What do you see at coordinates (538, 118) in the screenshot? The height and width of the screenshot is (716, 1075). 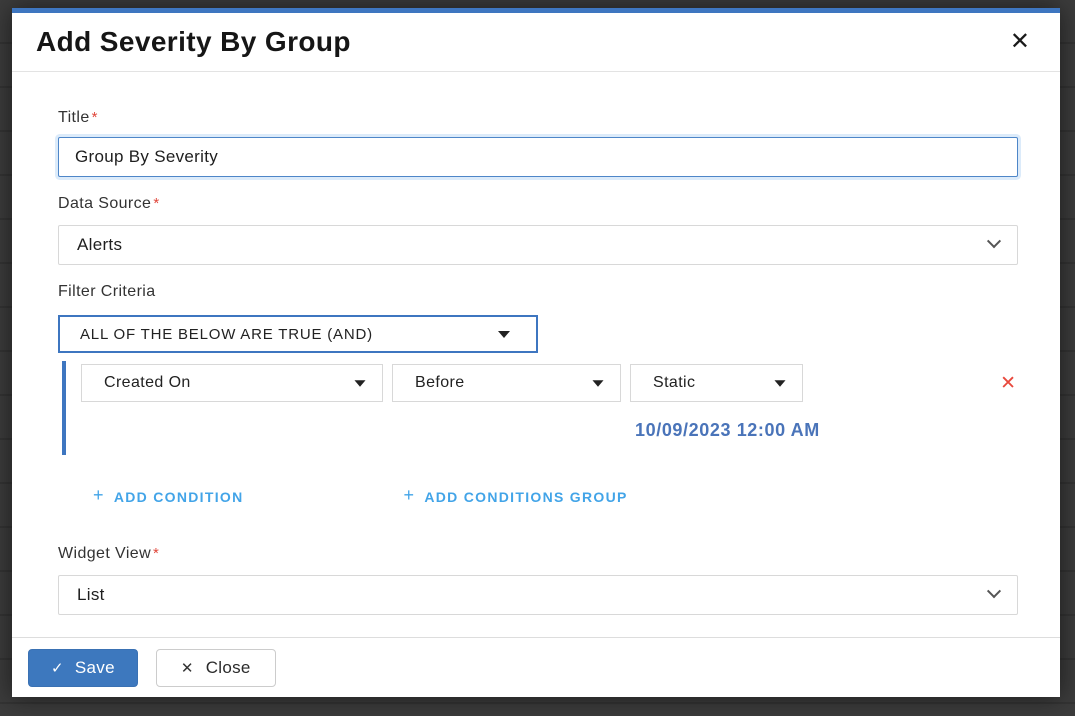 I see `title-field-label: Title *` at bounding box center [538, 118].